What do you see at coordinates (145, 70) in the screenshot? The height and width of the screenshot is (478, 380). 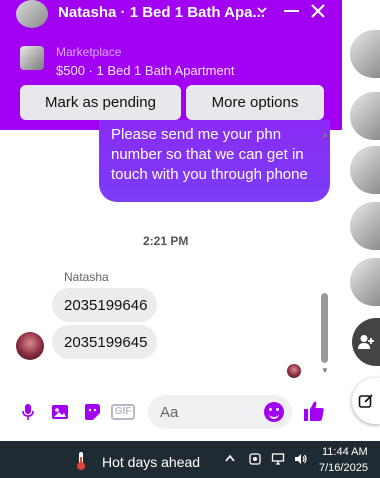 I see `listing-description: $500 · 1 Bed 1 Bath Apartment` at bounding box center [145, 70].